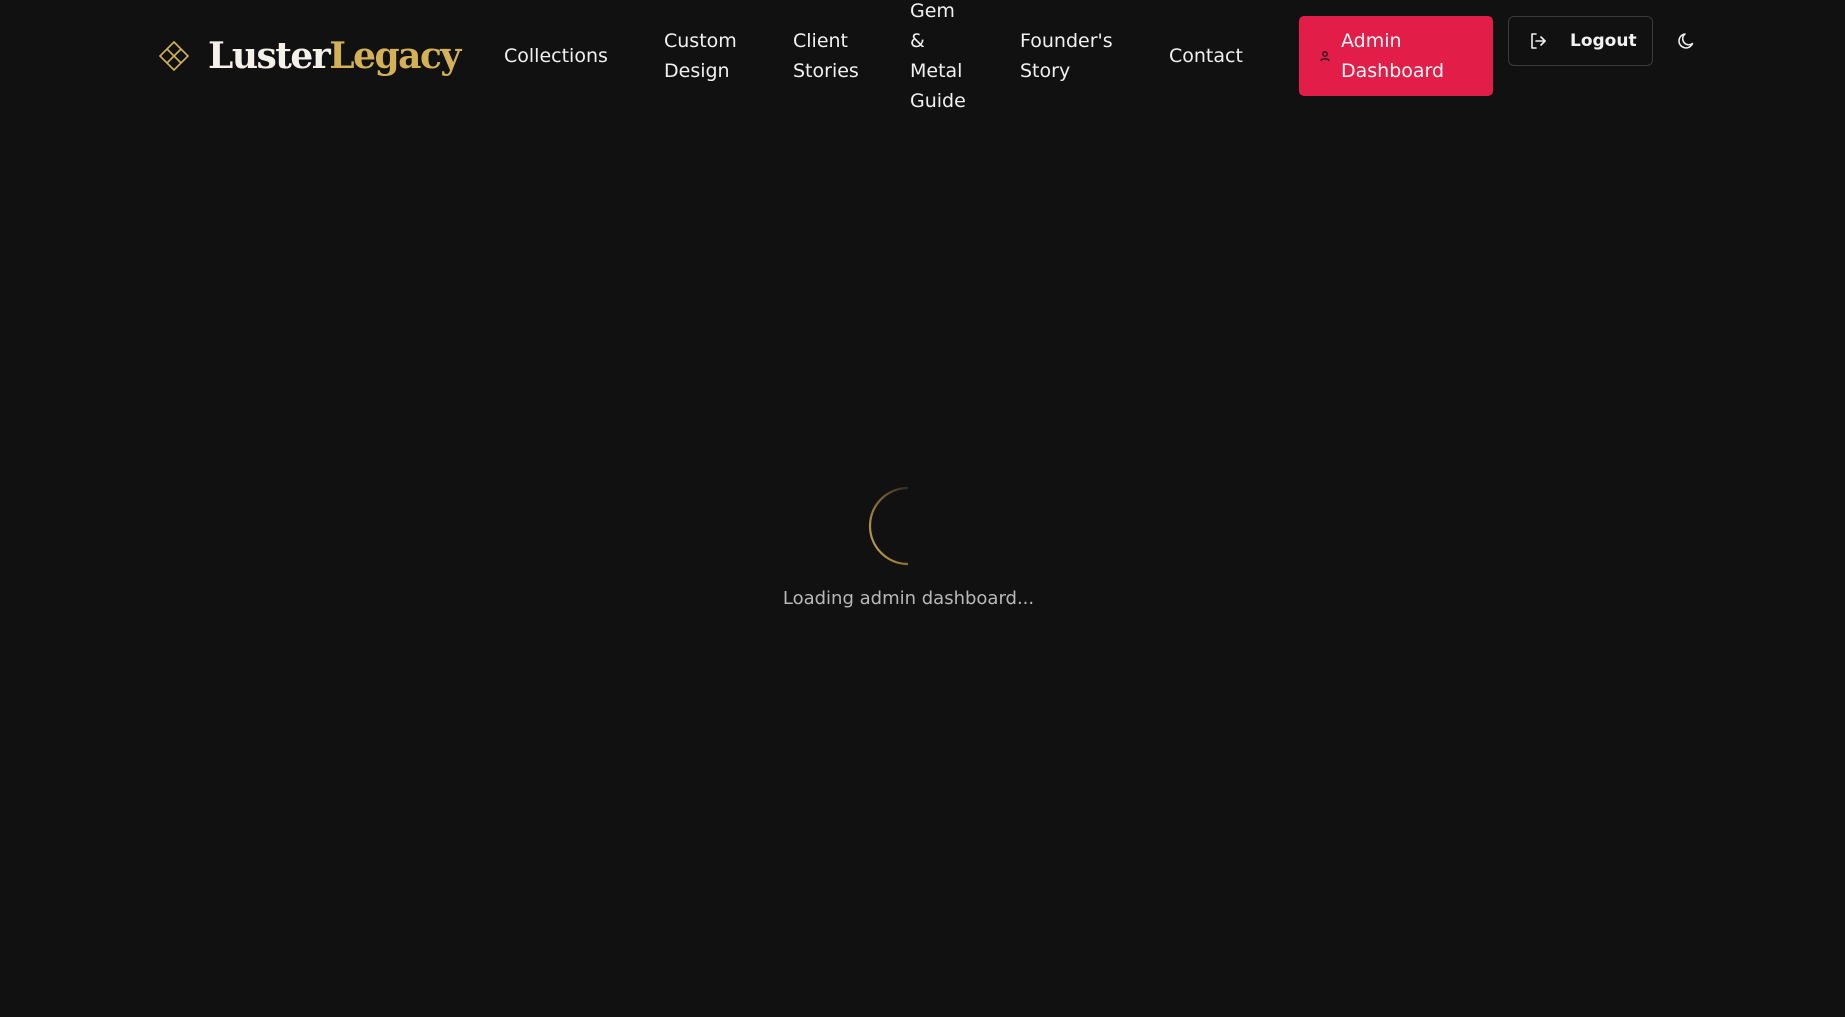 This screenshot has height=1017, width=1845. Describe the element at coordinates (1371, 41) in the screenshot. I see `admin-dashboard-label-line1: Admin` at that location.